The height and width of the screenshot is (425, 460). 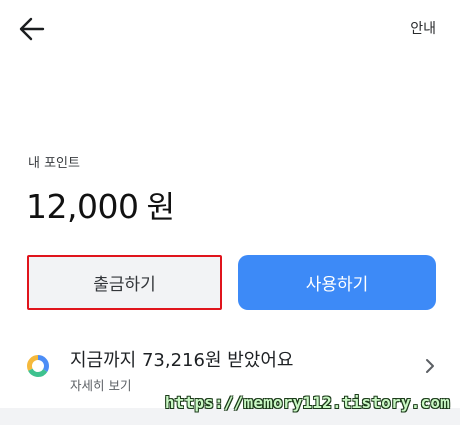 I want to click on points-amount: 12,000 원, so click(x=100, y=204).